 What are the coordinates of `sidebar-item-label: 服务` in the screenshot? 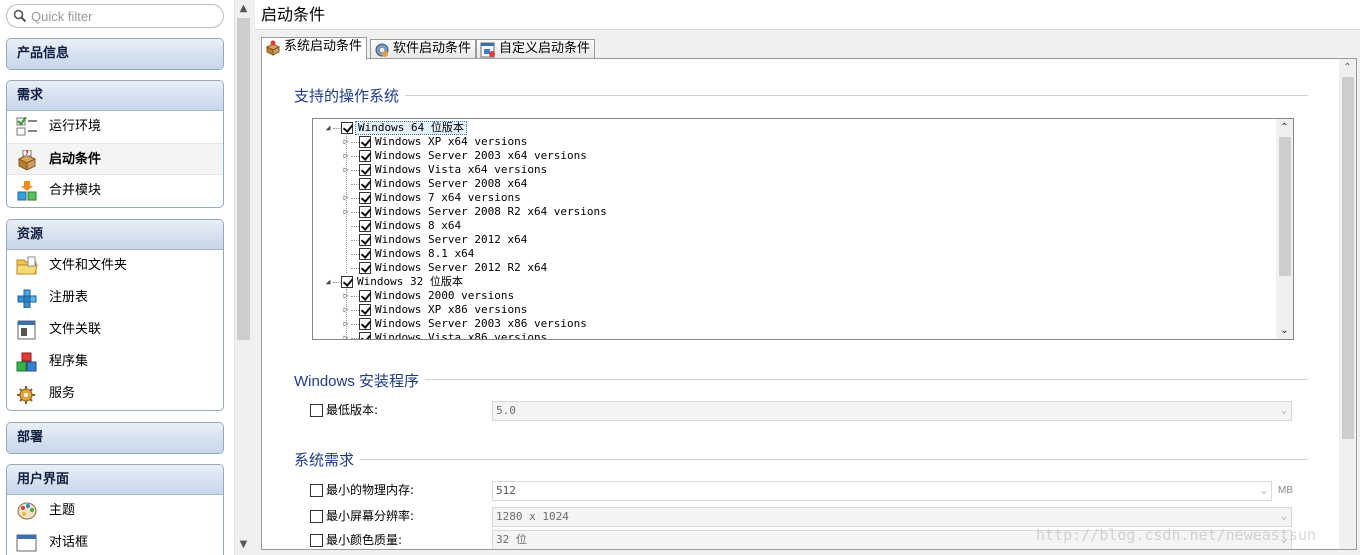 It's located at (62, 393).